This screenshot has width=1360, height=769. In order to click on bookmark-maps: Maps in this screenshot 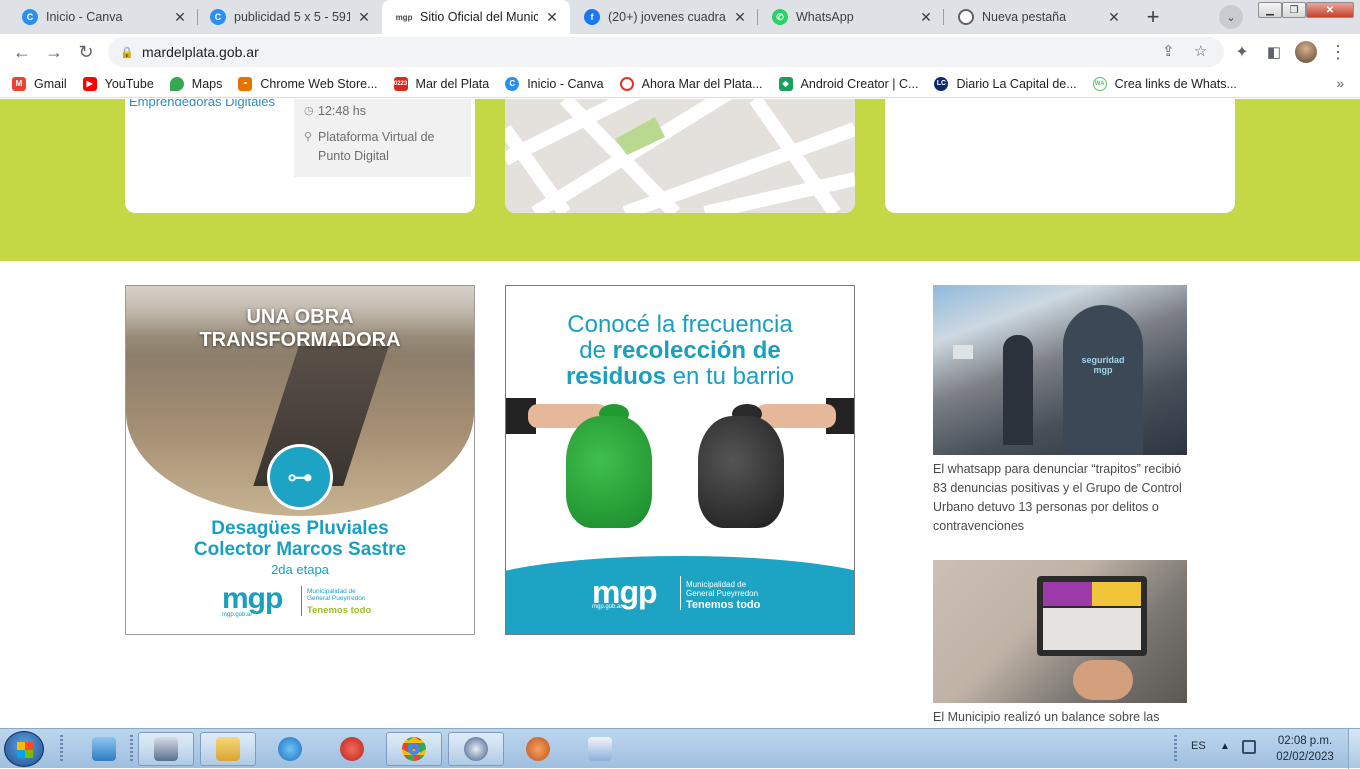, I will do `click(195, 83)`.